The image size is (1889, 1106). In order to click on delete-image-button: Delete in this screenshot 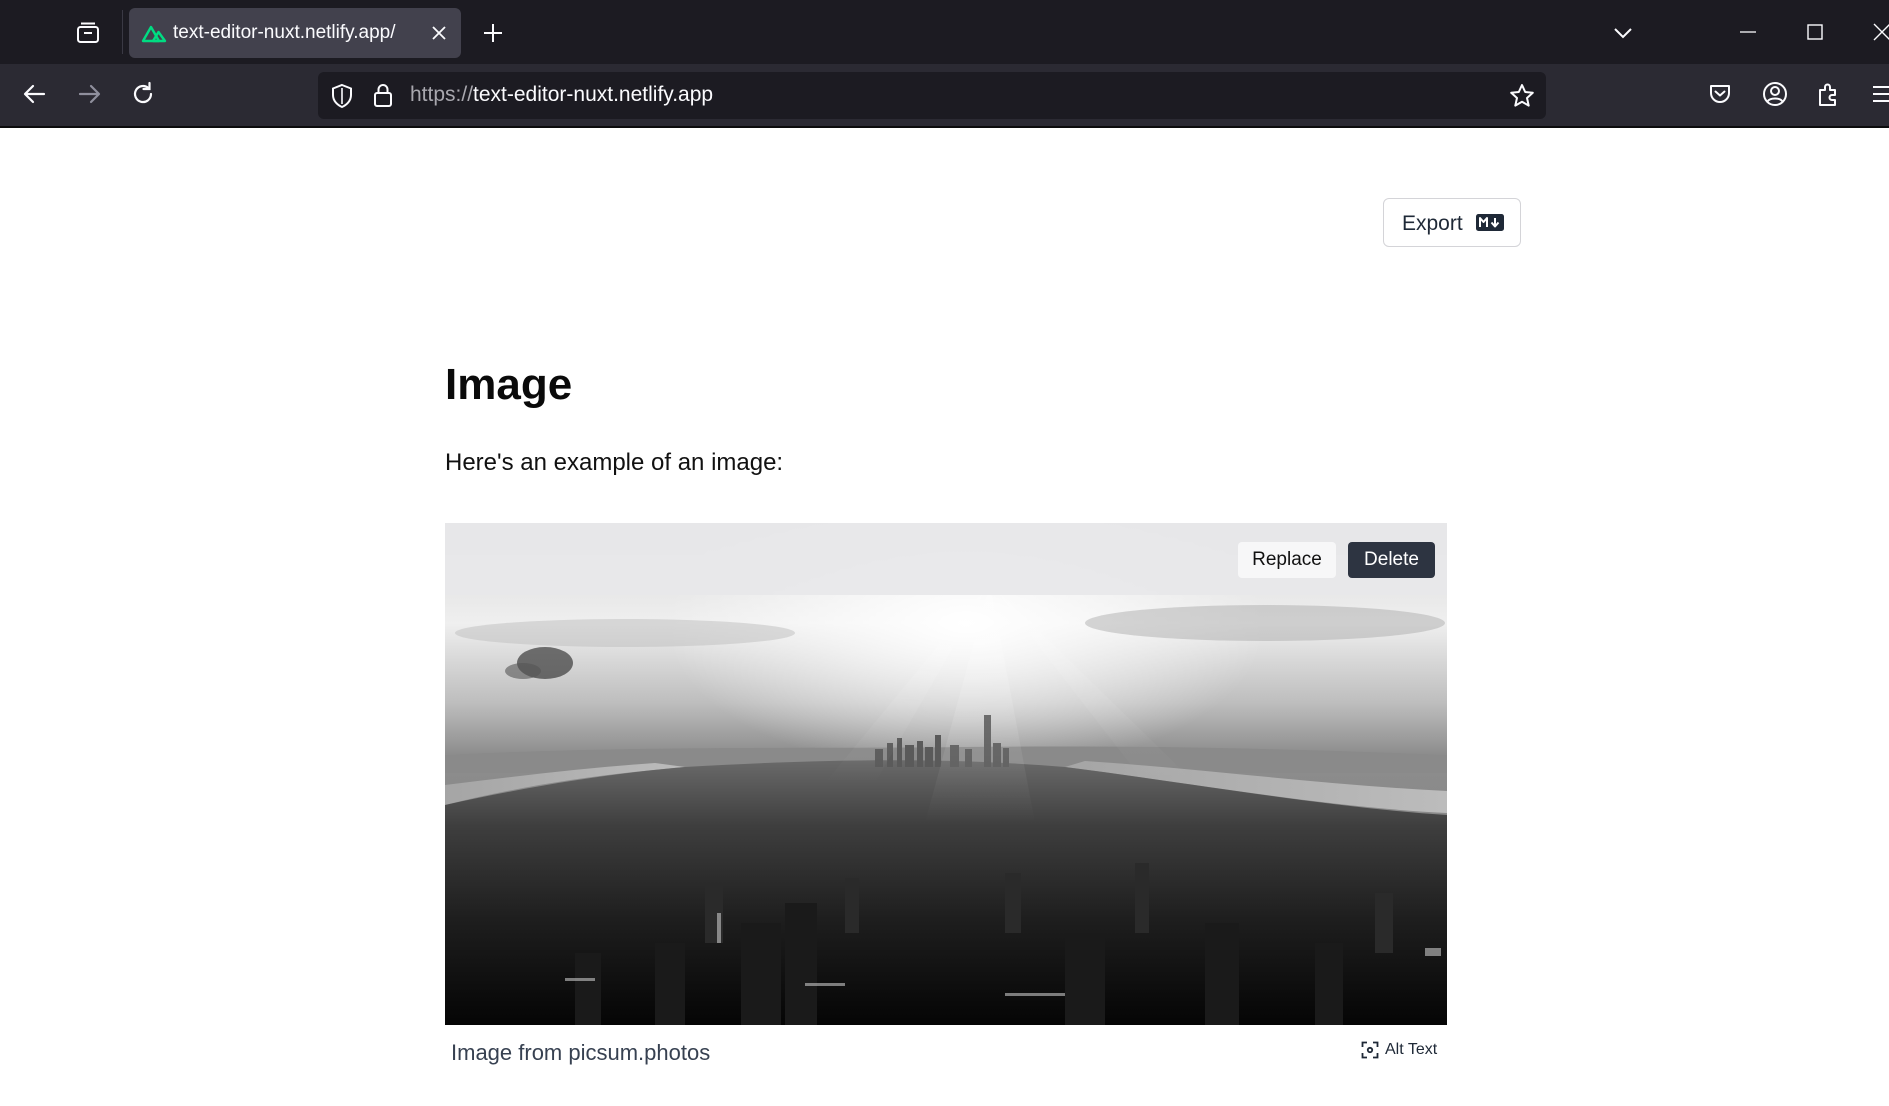, I will do `click(1391, 560)`.